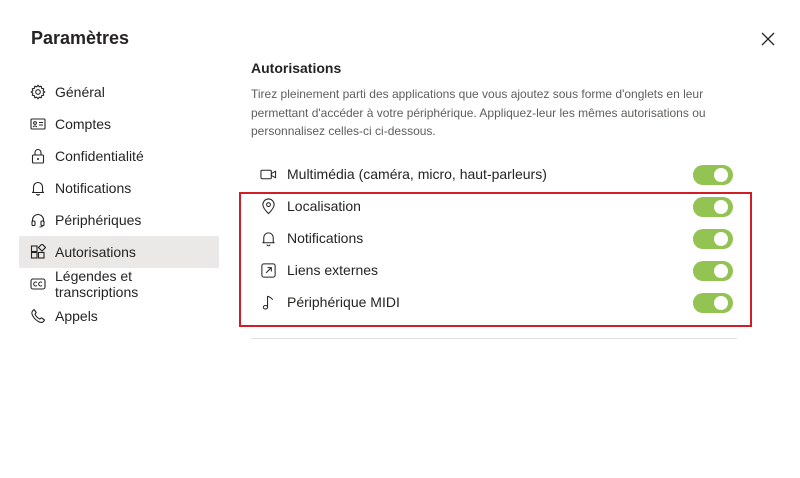  Describe the element at coordinates (268, 206) in the screenshot. I see `location-pin-icon` at that location.